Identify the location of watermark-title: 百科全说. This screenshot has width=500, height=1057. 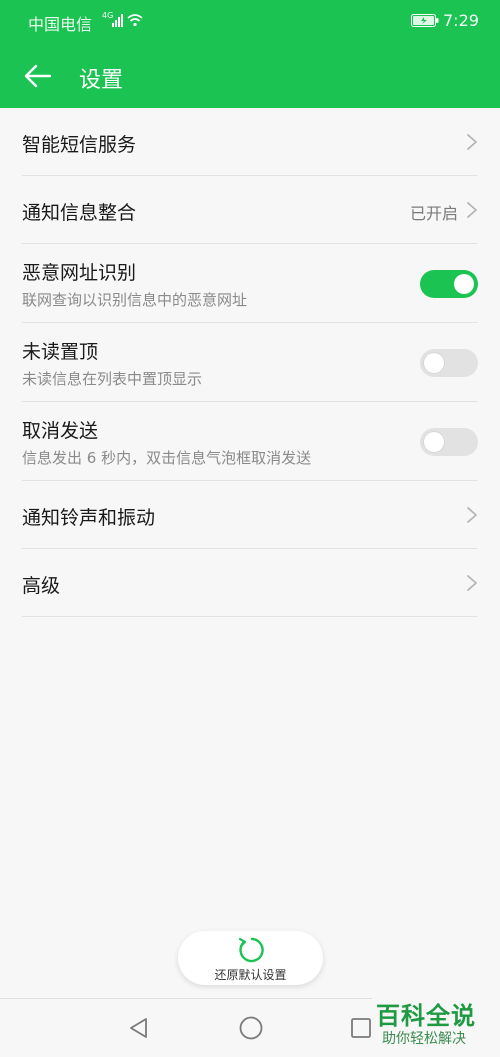
(426, 1016).